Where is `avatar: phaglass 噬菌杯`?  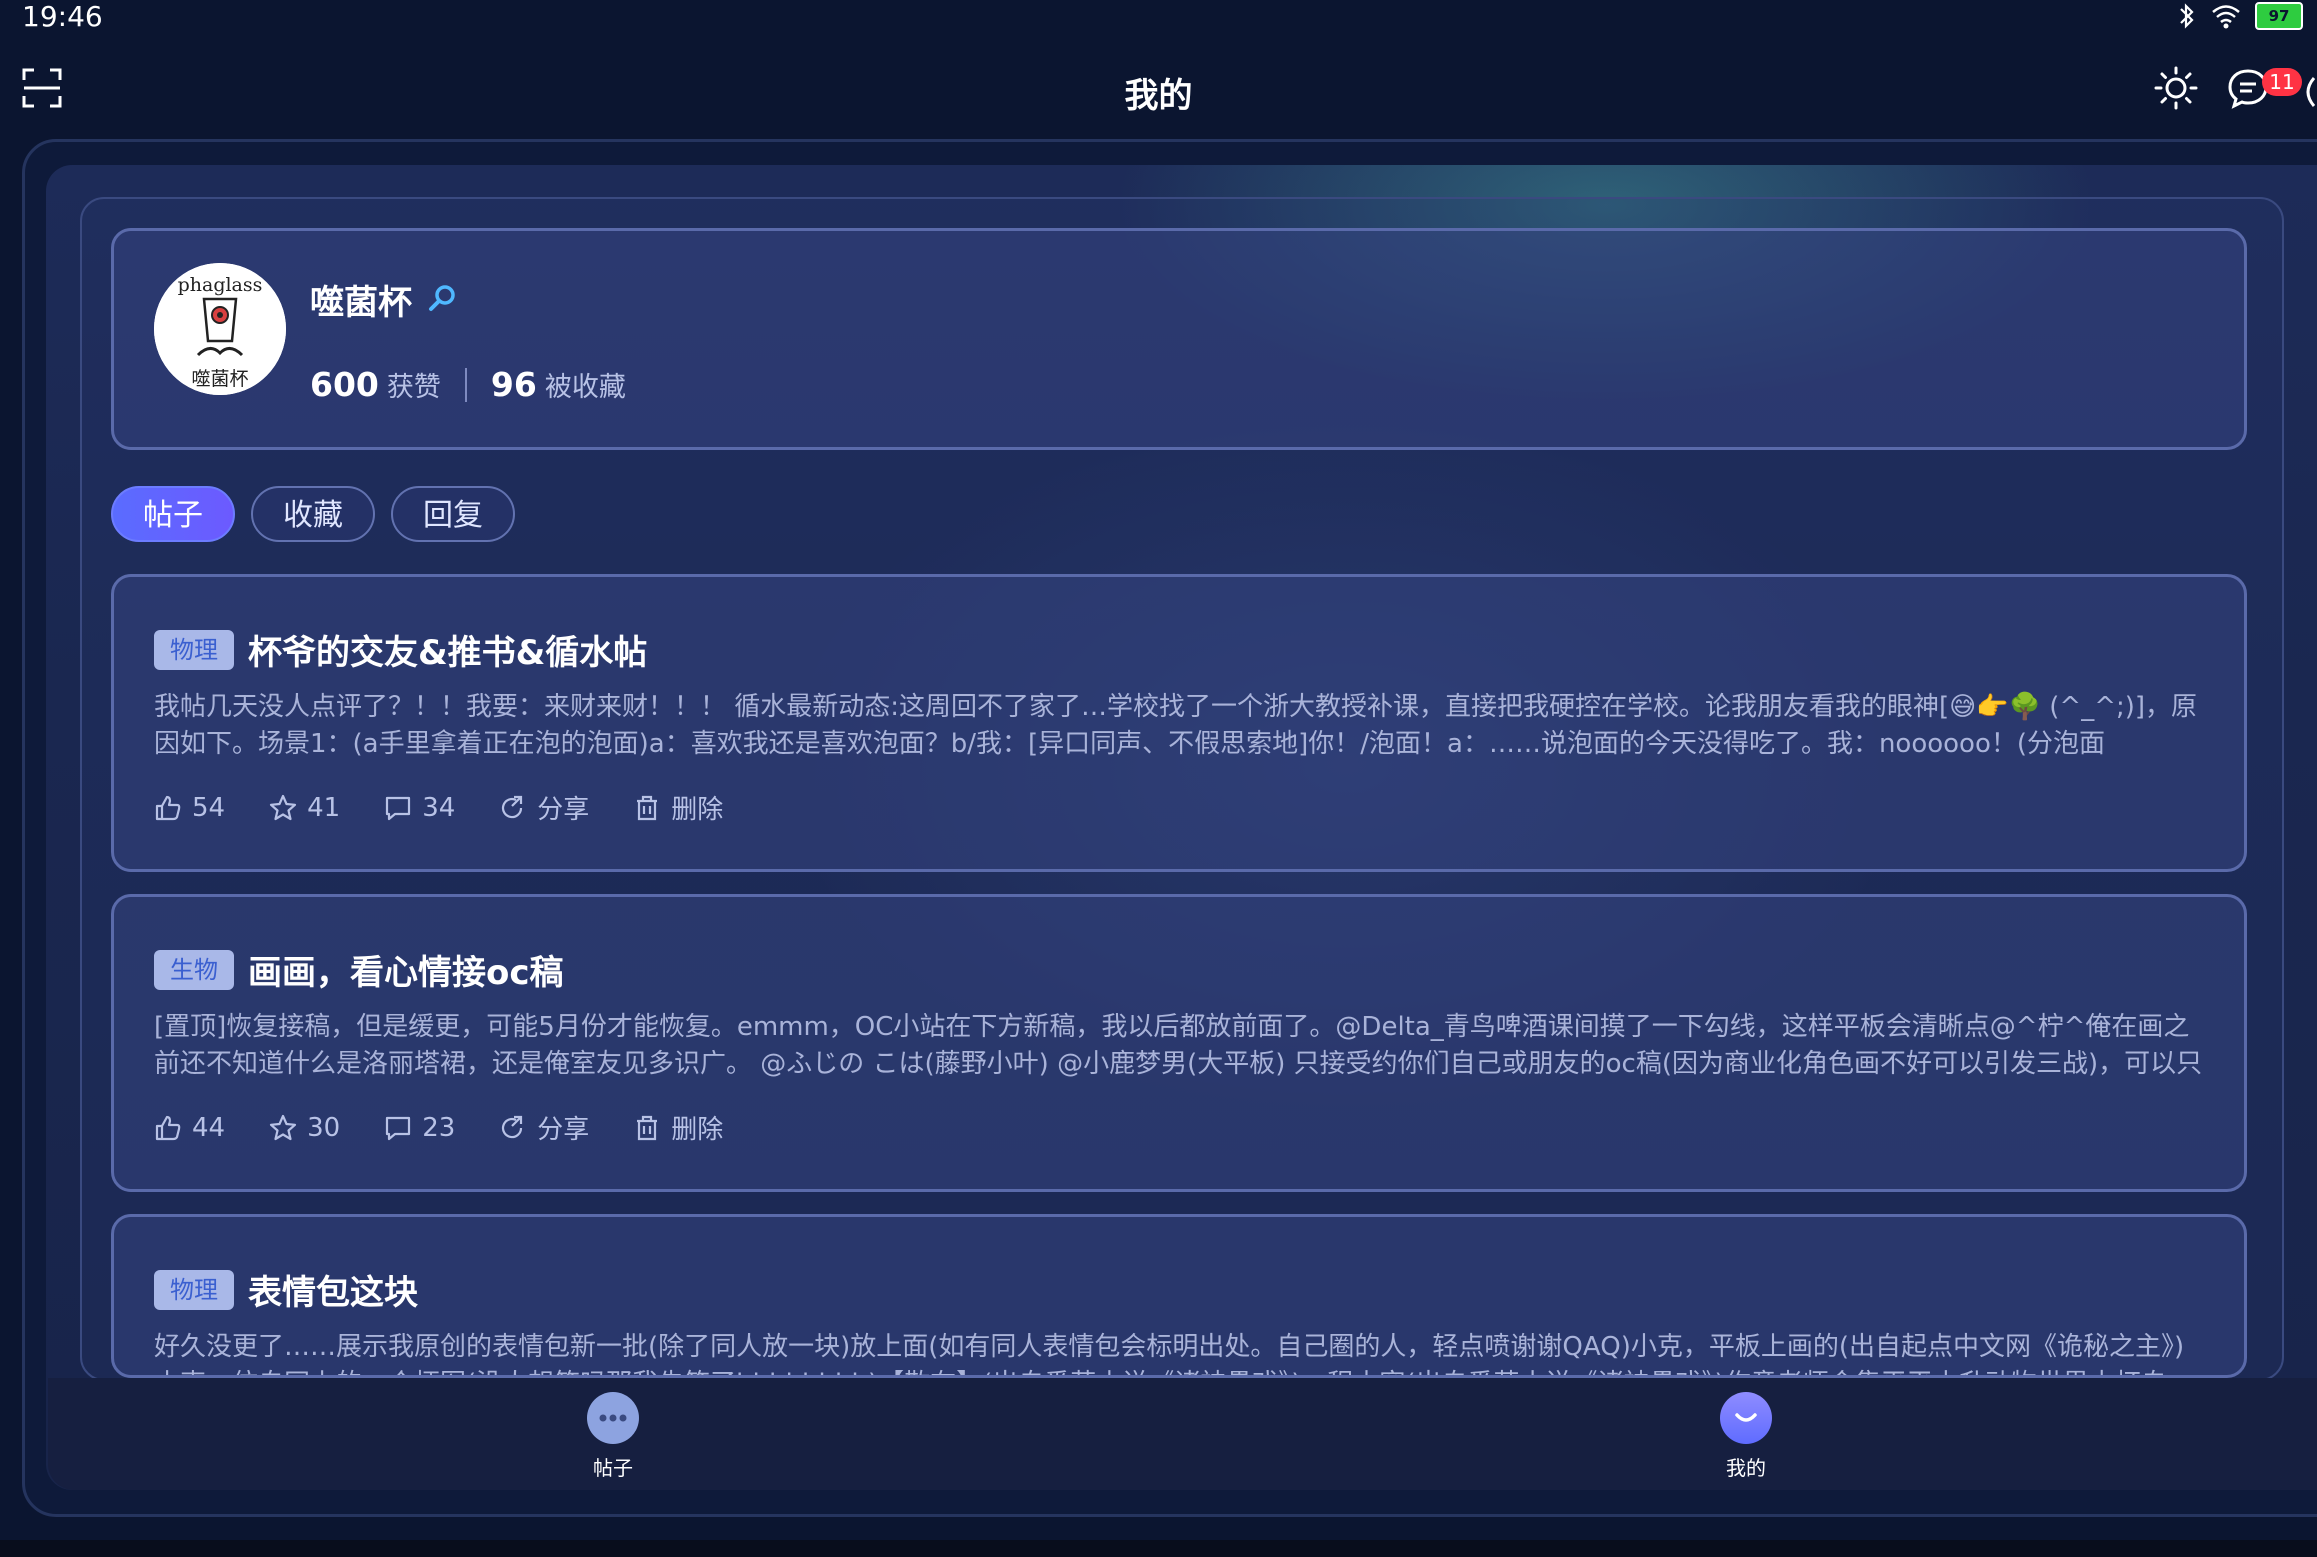
avatar: phaglass 噬菌杯 is located at coordinates (220, 329).